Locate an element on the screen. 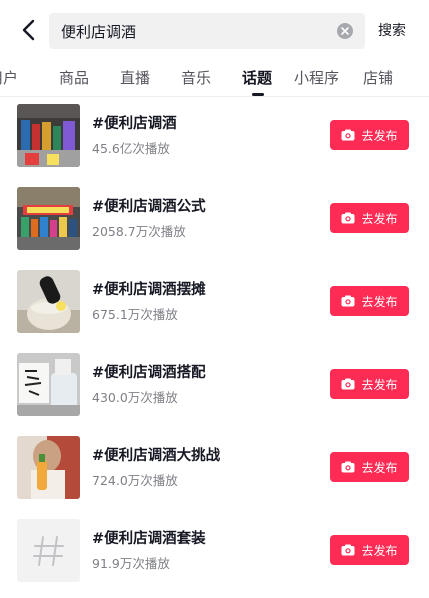  topic-play-count: 430.0万次播放 is located at coordinates (135, 397).